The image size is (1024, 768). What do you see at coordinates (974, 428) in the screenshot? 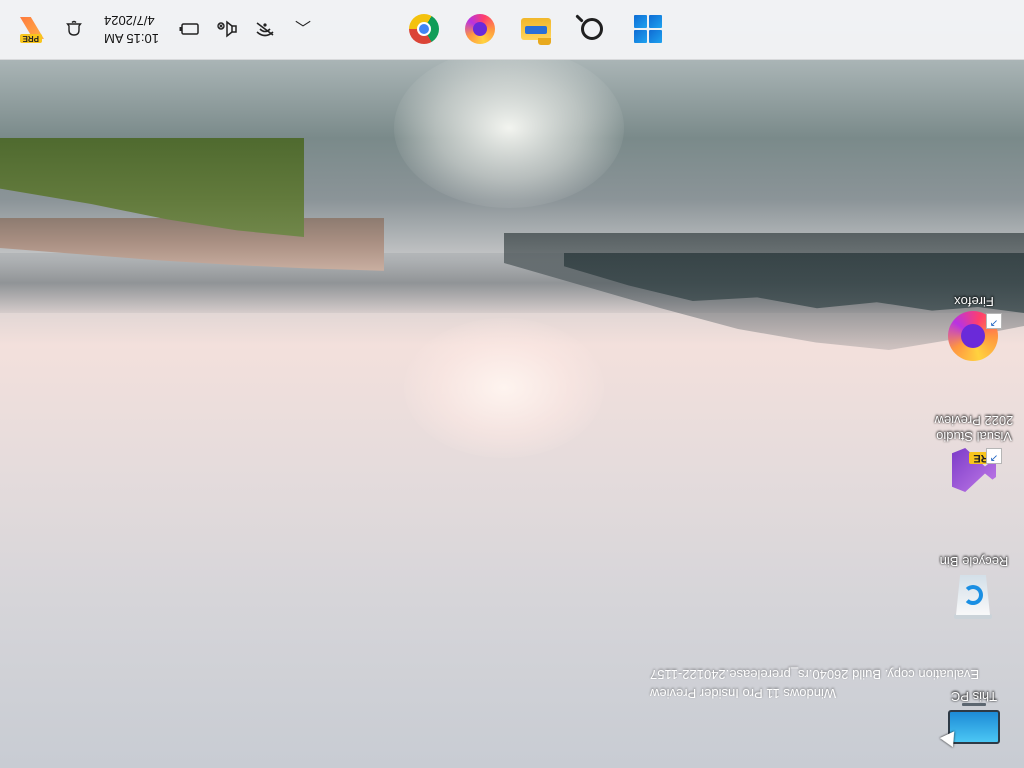
I see `desktop-icon-label: Visual Studio 2022 Preview` at bounding box center [974, 428].